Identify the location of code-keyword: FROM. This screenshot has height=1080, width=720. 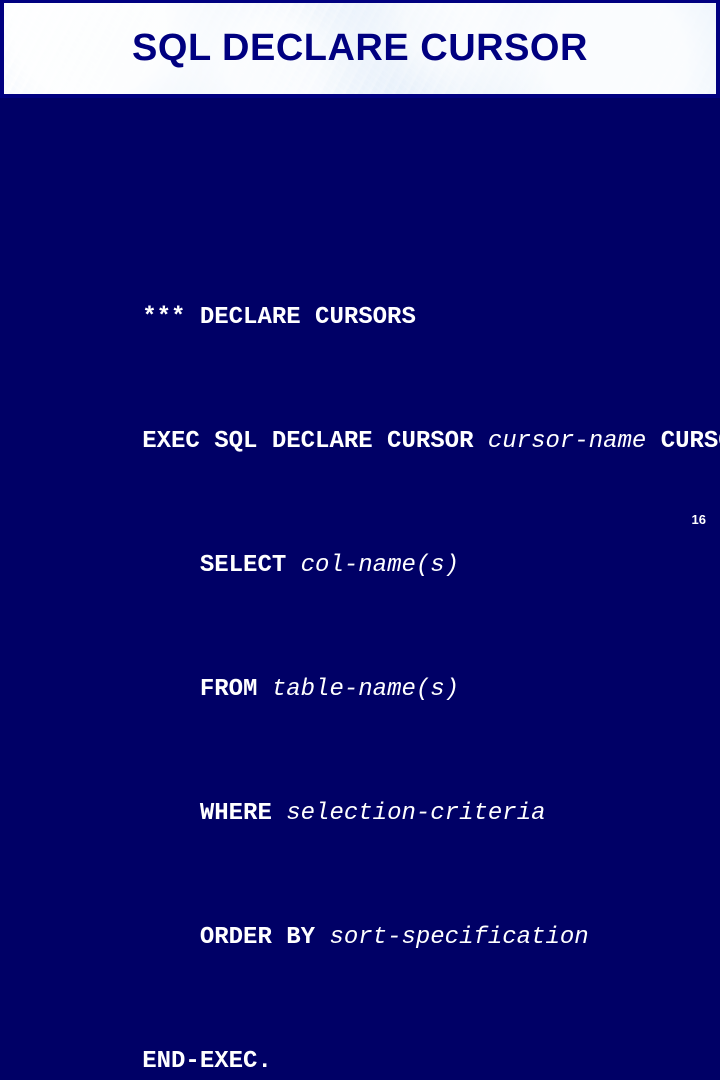
(235, 689).